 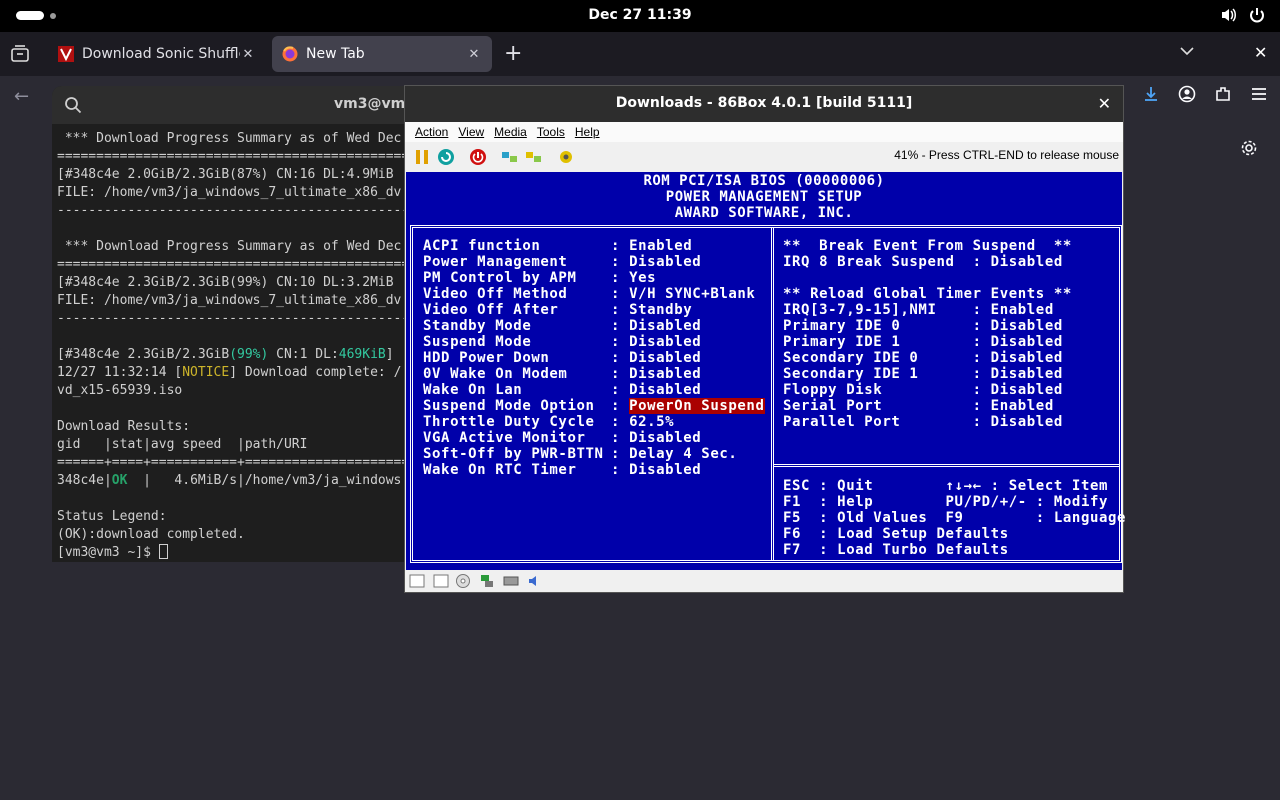 What do you see at coordinates (486, 358) in the screenshot?
I see `bios-setting-hdd-power-down: HDD Power Down` at bounding box center [486, 358].